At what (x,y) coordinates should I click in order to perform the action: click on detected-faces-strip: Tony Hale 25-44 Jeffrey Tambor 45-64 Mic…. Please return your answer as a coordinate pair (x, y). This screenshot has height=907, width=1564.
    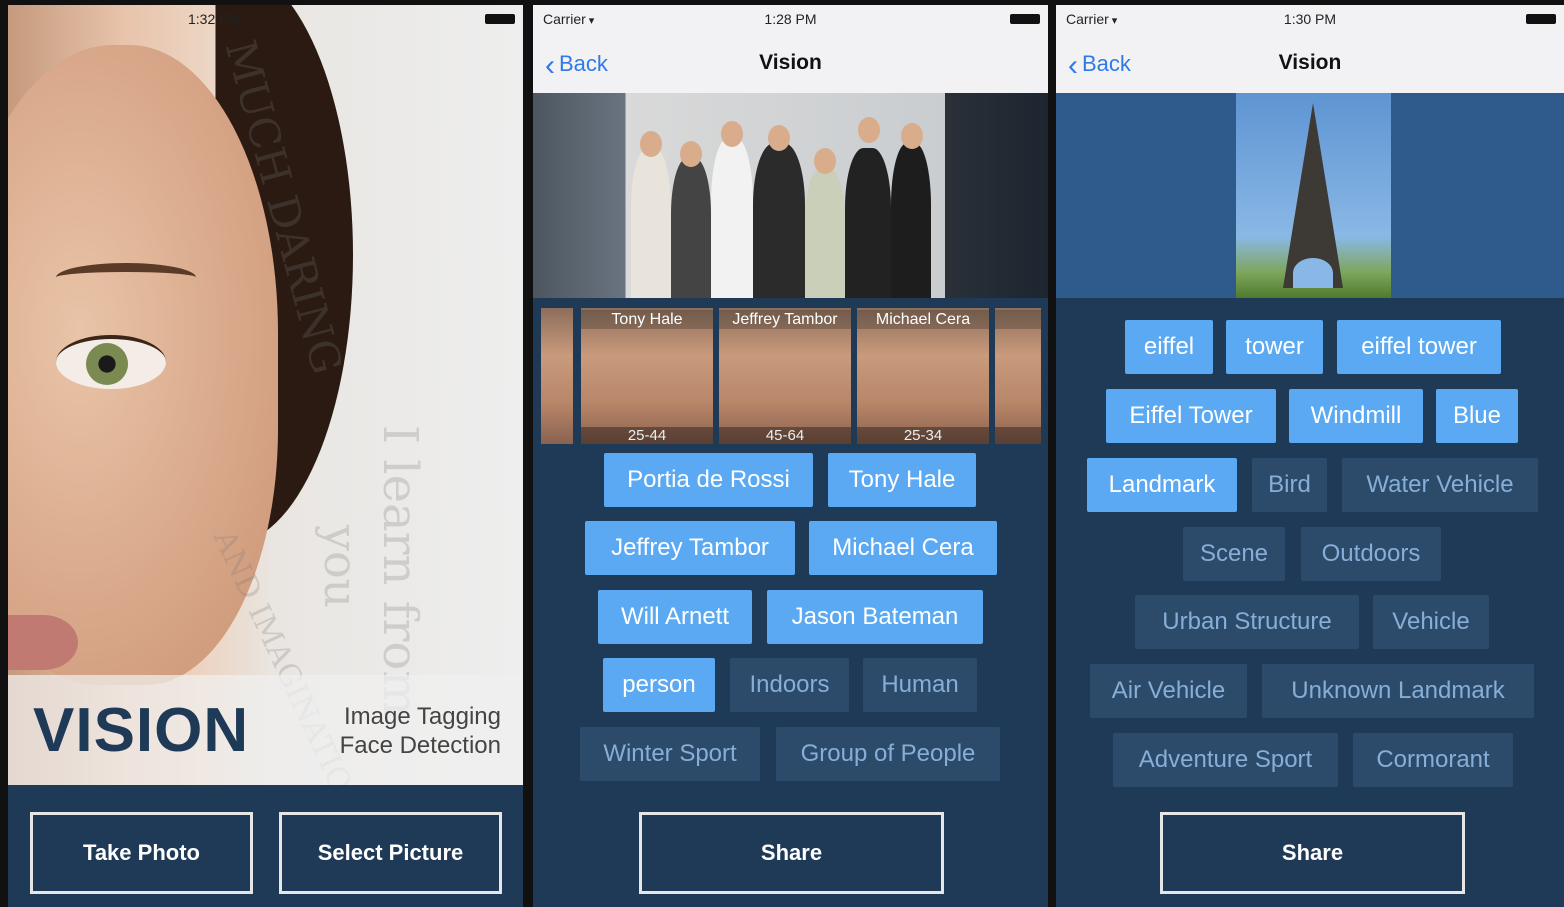
    Looking at the image, I should click on (791, 376).